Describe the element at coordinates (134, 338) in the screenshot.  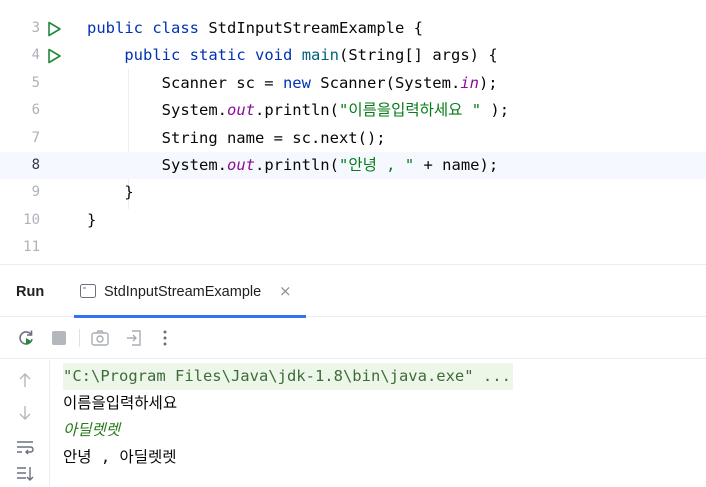
I see `exit-icon` at that location.